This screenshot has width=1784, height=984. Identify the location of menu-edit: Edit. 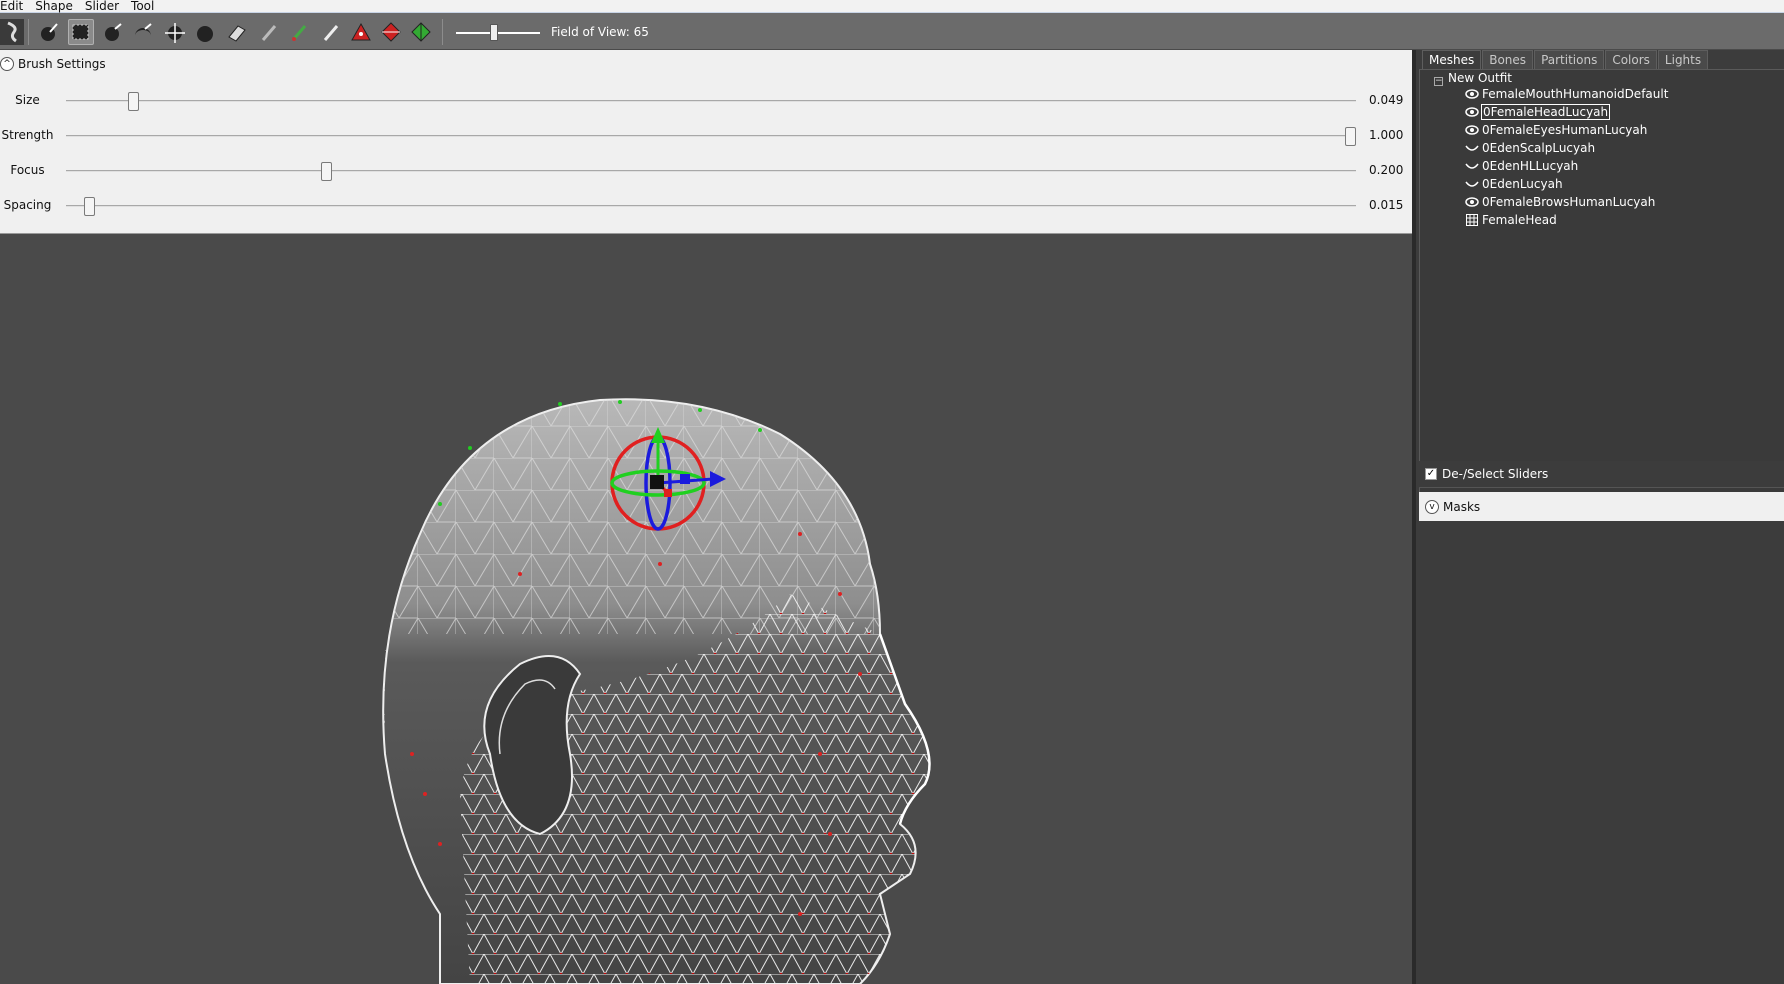
(14, 6).